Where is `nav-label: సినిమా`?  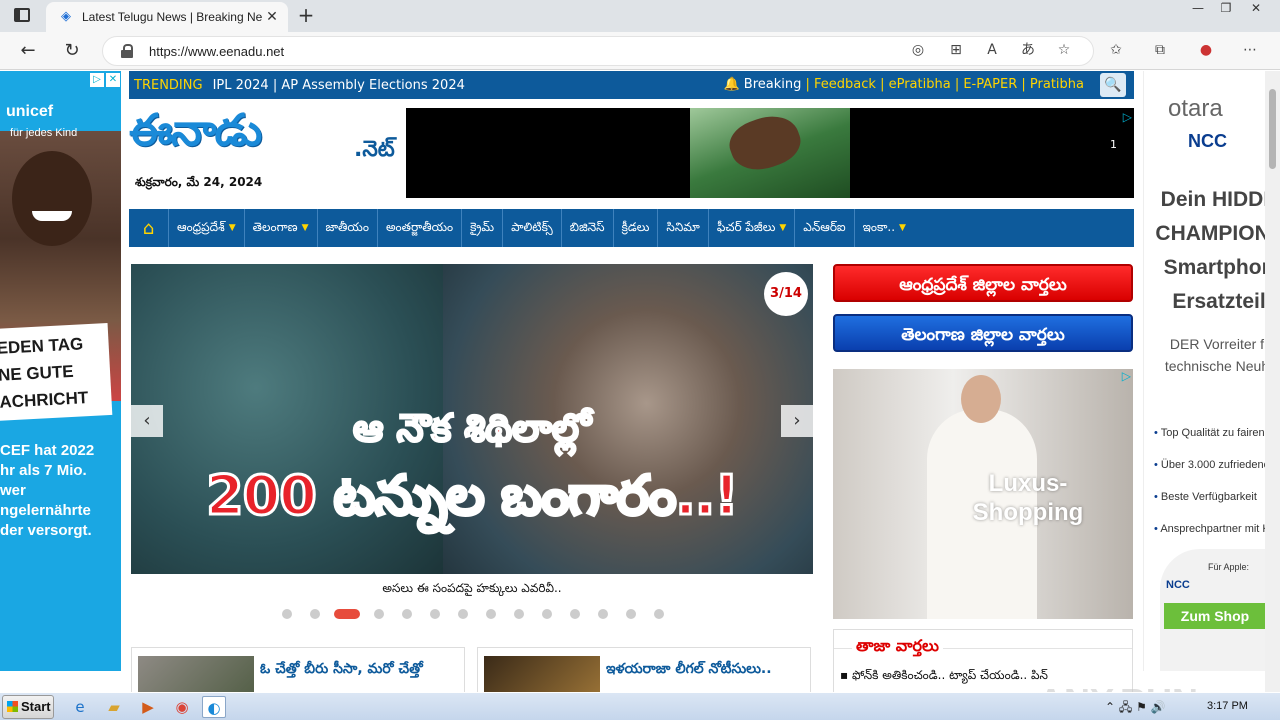 nav-label: సినిమా is located at coordinates (683, 226).